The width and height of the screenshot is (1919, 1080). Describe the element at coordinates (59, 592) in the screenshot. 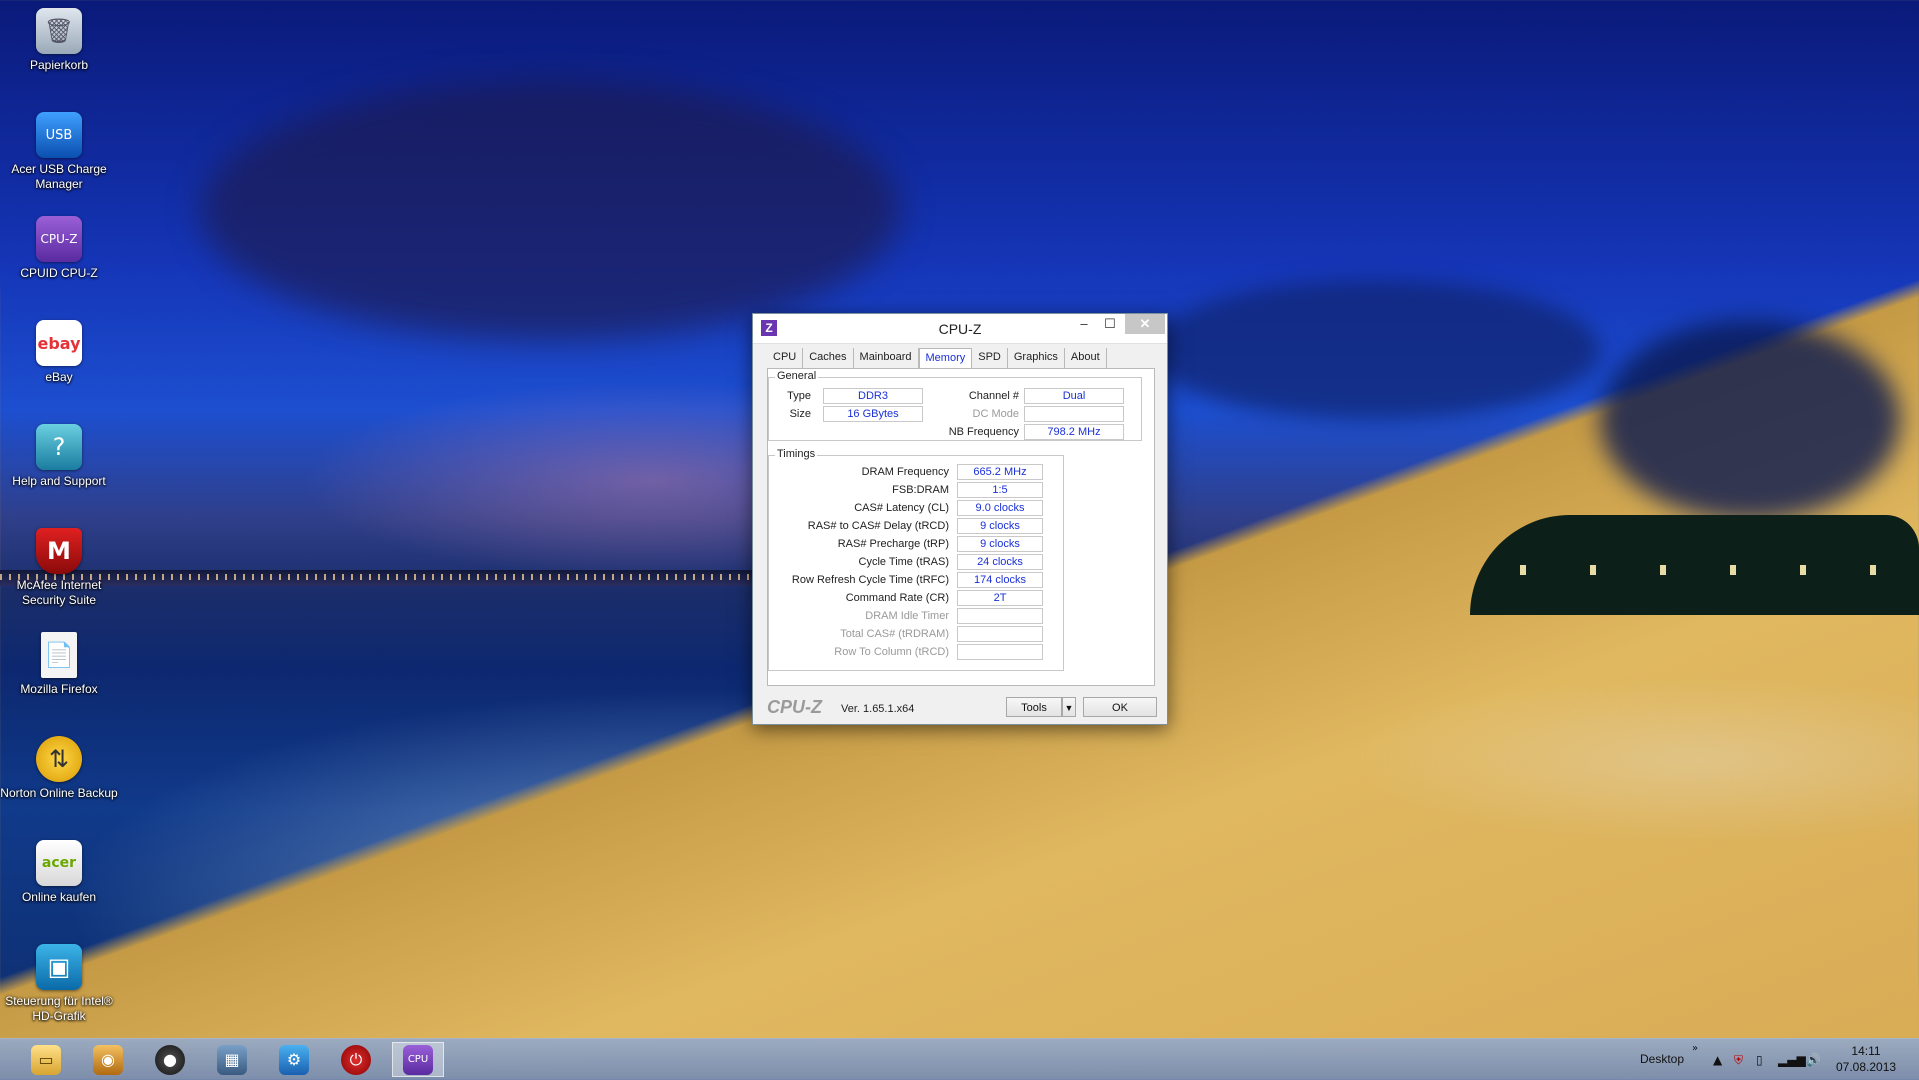

I see `desktop-icon-label: McAfee Internet Security Suite` at that location.